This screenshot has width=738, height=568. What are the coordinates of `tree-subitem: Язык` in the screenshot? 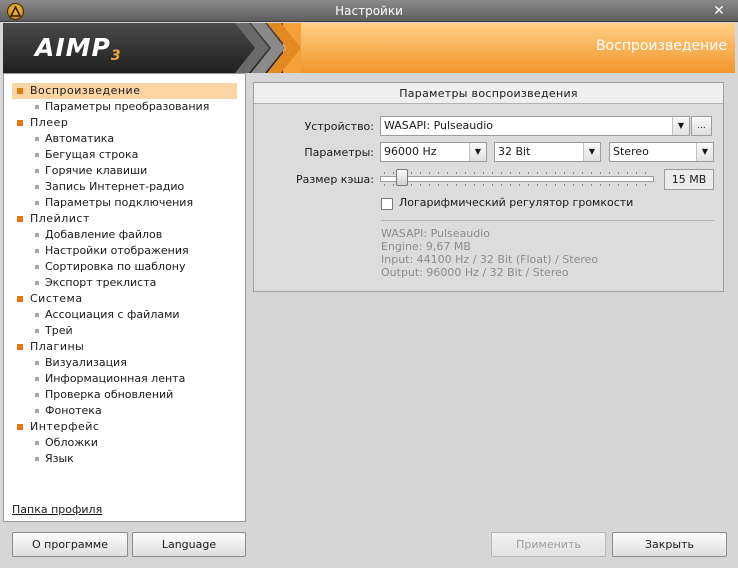 It's located at (124, 459).